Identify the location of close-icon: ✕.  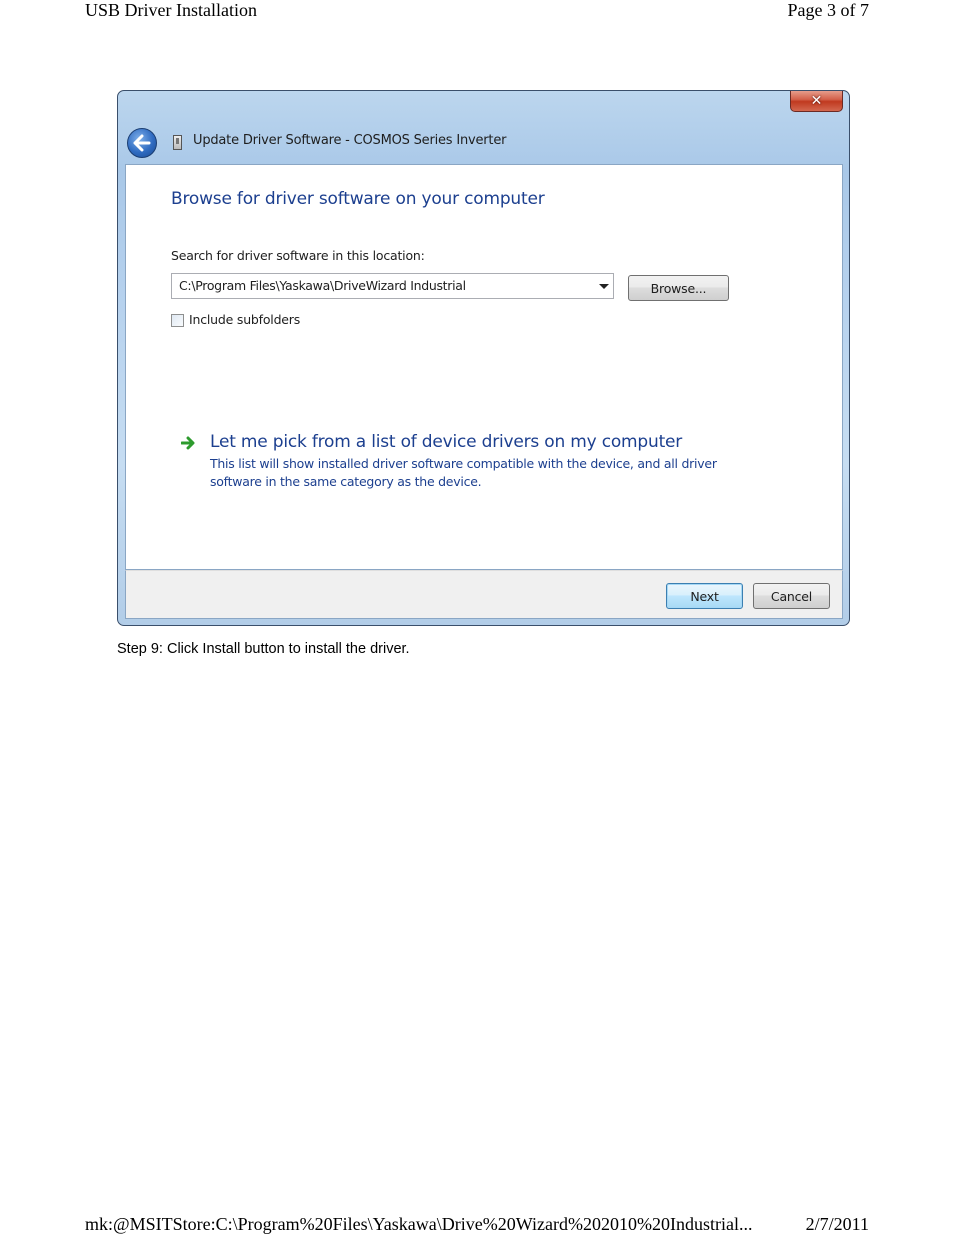
(816, 100).